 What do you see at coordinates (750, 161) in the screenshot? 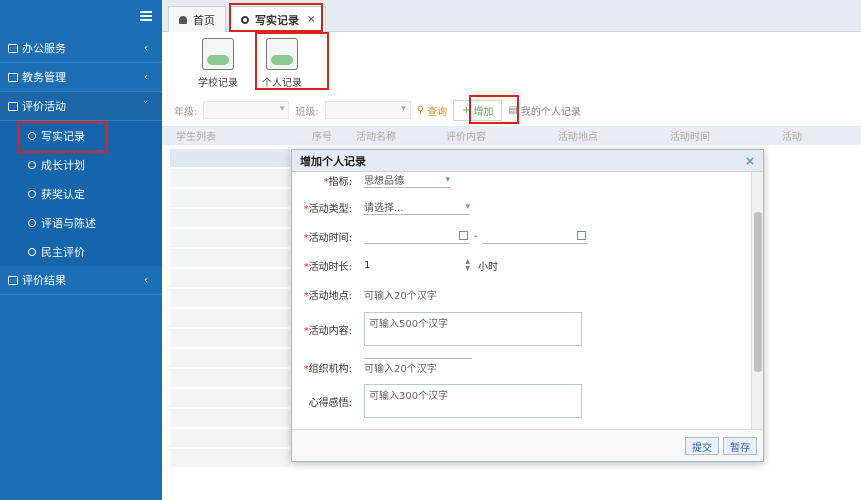
I see `close-icon: ×` at bounding box center [750, 161].